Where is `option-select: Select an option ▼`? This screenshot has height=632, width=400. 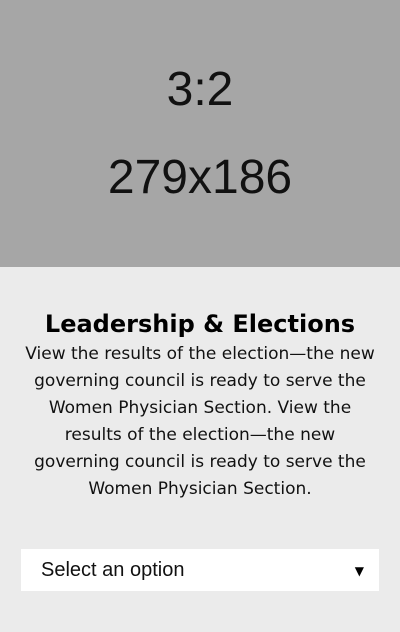 option-select: Select an option ▼ is located at coordinates (200, 570).